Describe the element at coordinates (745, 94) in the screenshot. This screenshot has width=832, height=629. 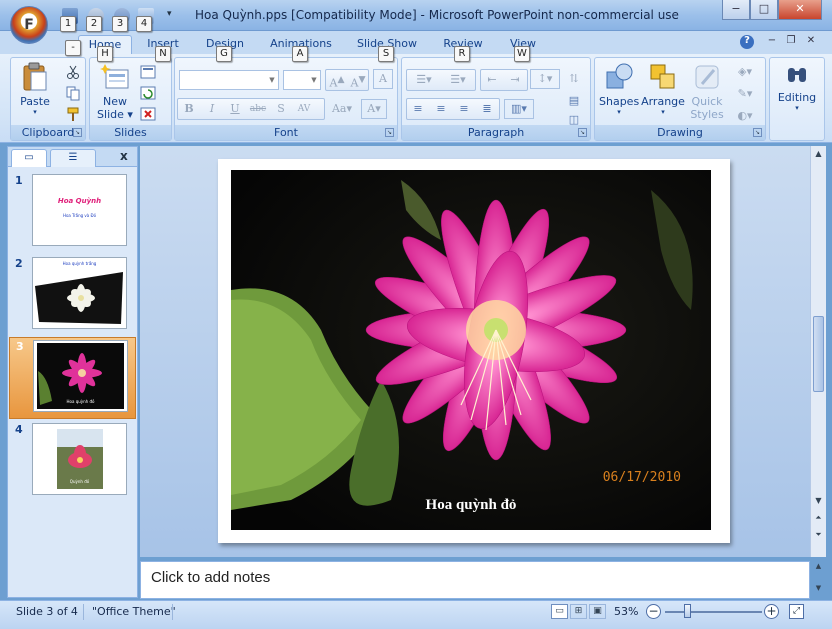
I see `shape-outline-icon: ✎▾` at that location.